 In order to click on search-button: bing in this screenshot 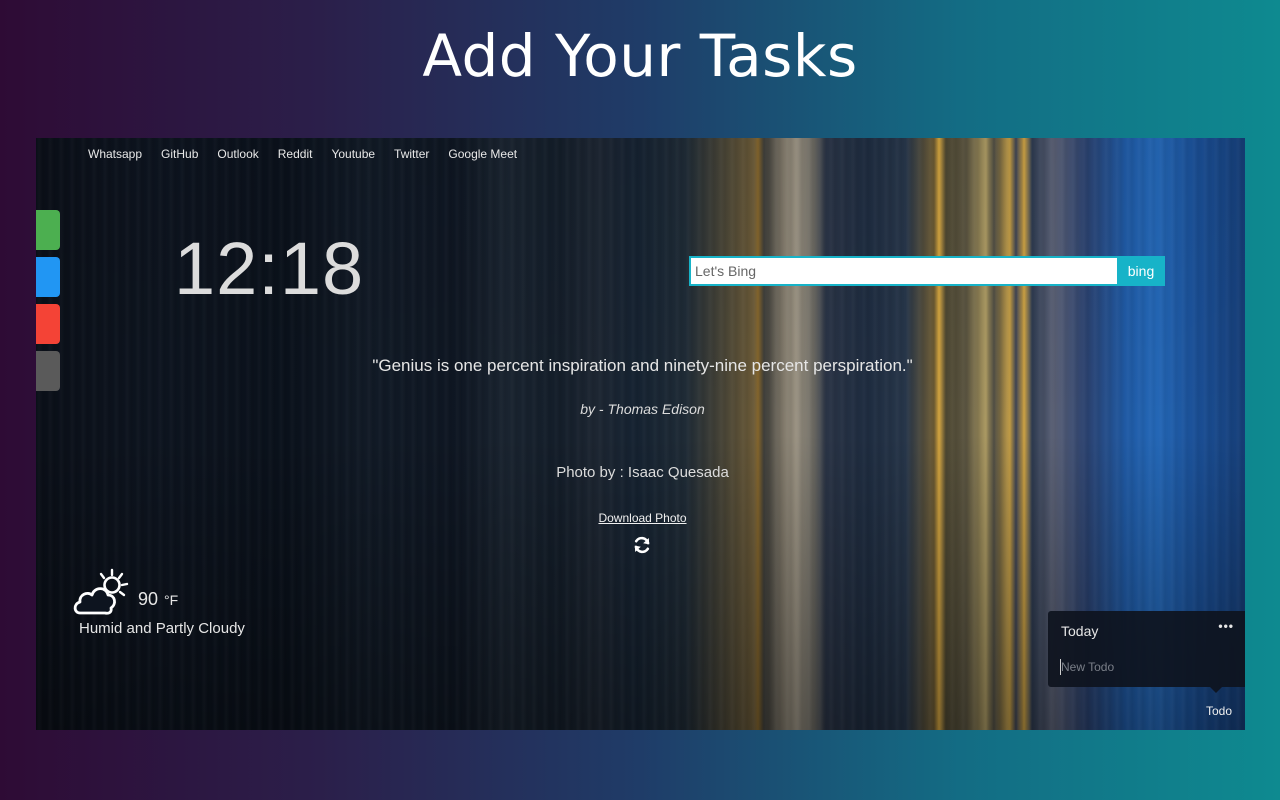, I will do `click(1141, 271)`.